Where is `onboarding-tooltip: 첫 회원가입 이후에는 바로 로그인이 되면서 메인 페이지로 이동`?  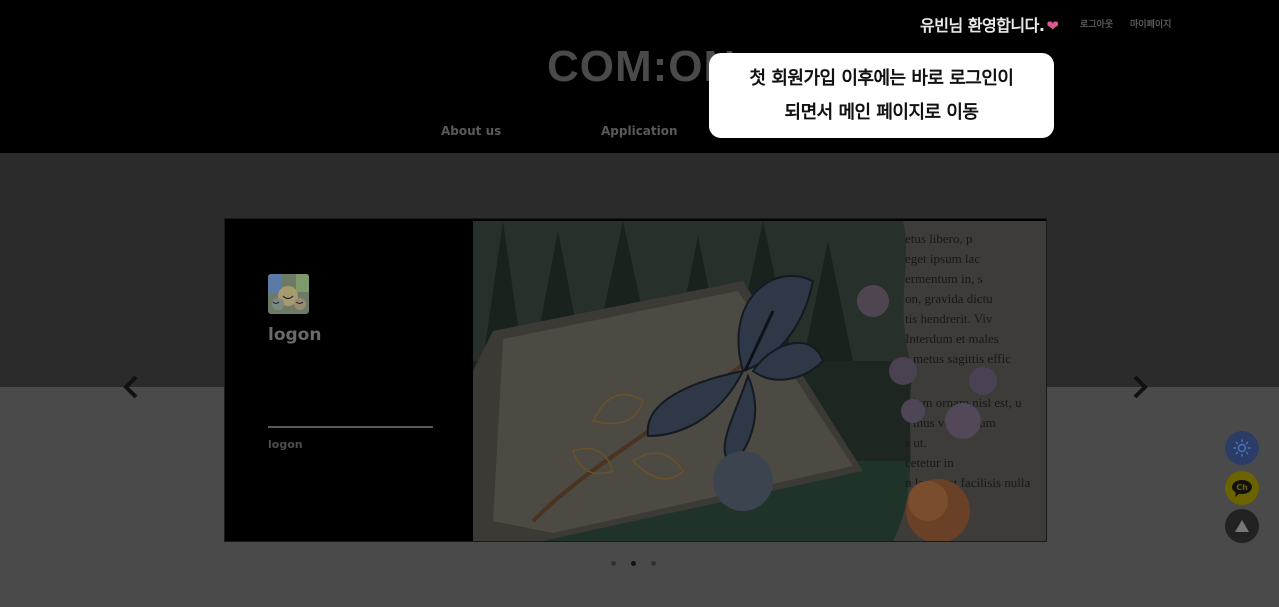
onboarding-tooltip: 첫 회원가입 이후에는 바로 로그인이 되면서 메인 페이지로 이동 is located at coordinates (881, 95).